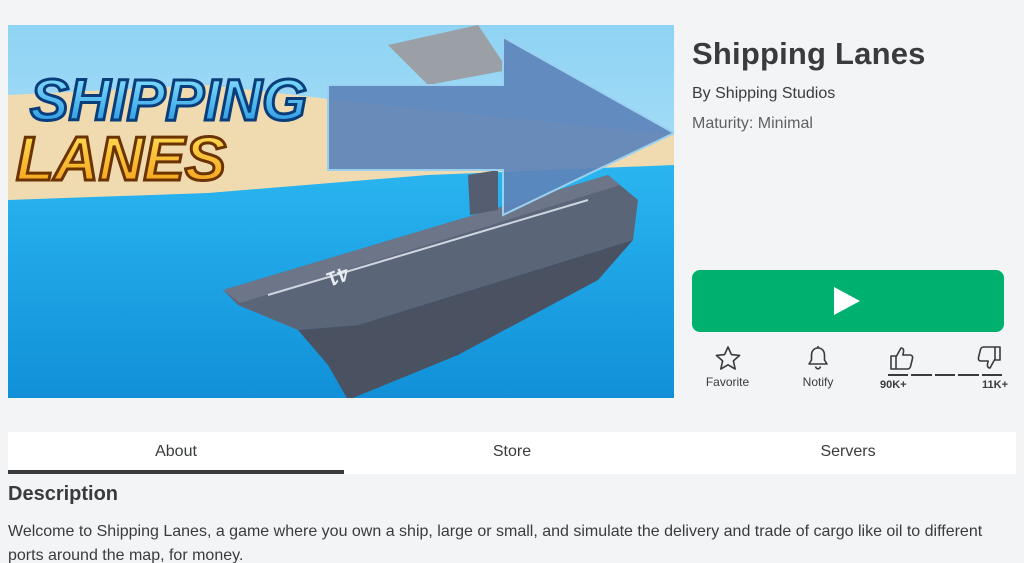  I want to click on favorite-button: Favorite, so click(727, 367).